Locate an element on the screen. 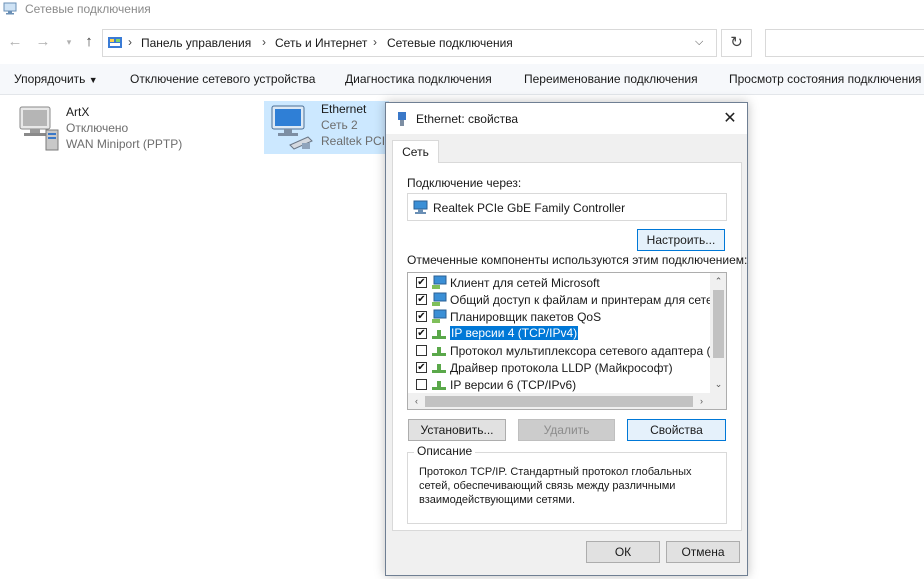 The width and height of the screenshot is (924, 579). address-dropdown-chevron-icon: ⌵ is located at coordinates (699, 42).